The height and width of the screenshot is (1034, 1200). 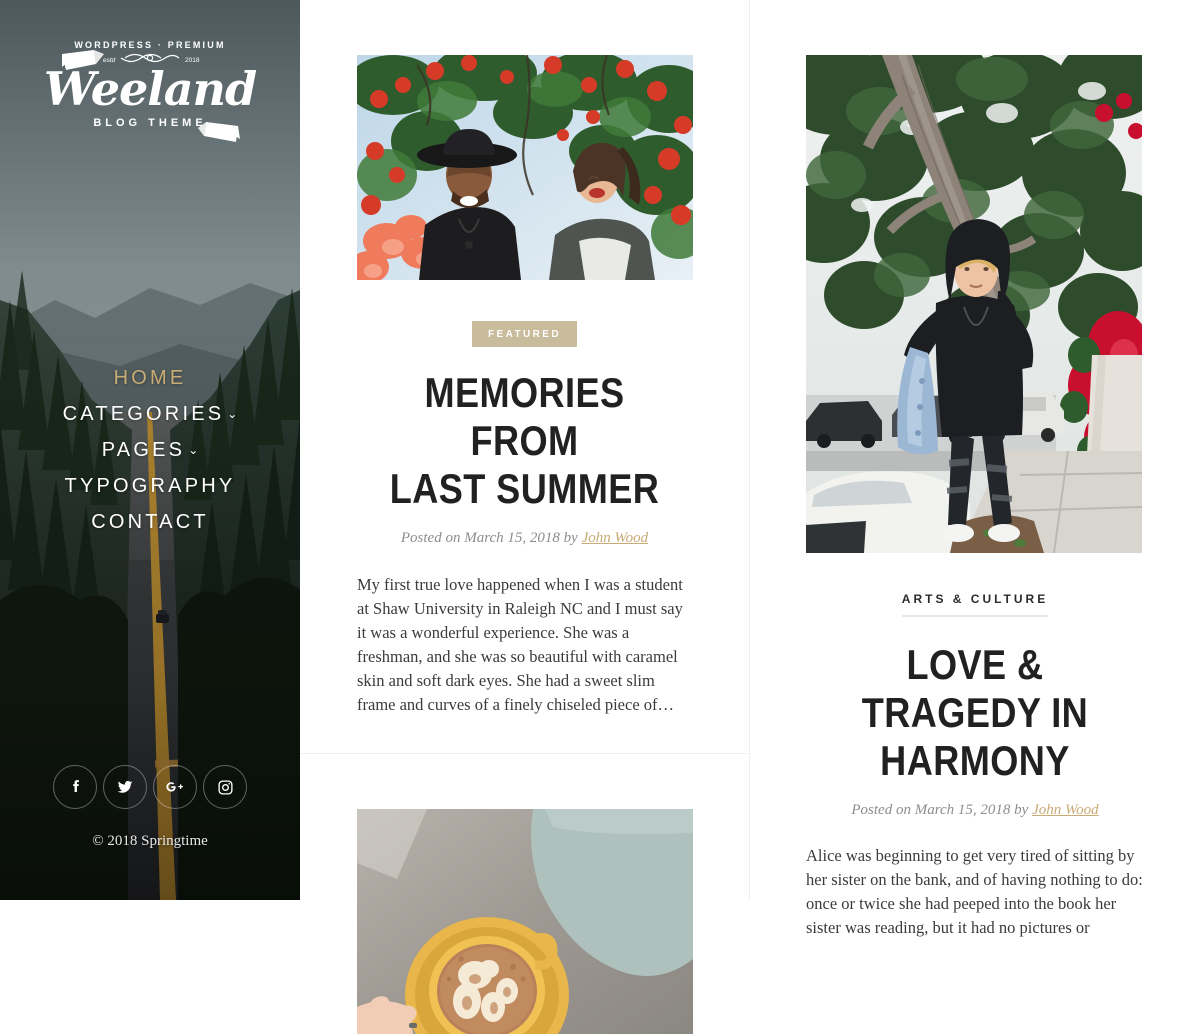 What do you see at coordinates (150, 45) in the screenshot?
I see `logo-tagline-top: WORDPRESS · PREMIUM` at bounding box center [150, 45].